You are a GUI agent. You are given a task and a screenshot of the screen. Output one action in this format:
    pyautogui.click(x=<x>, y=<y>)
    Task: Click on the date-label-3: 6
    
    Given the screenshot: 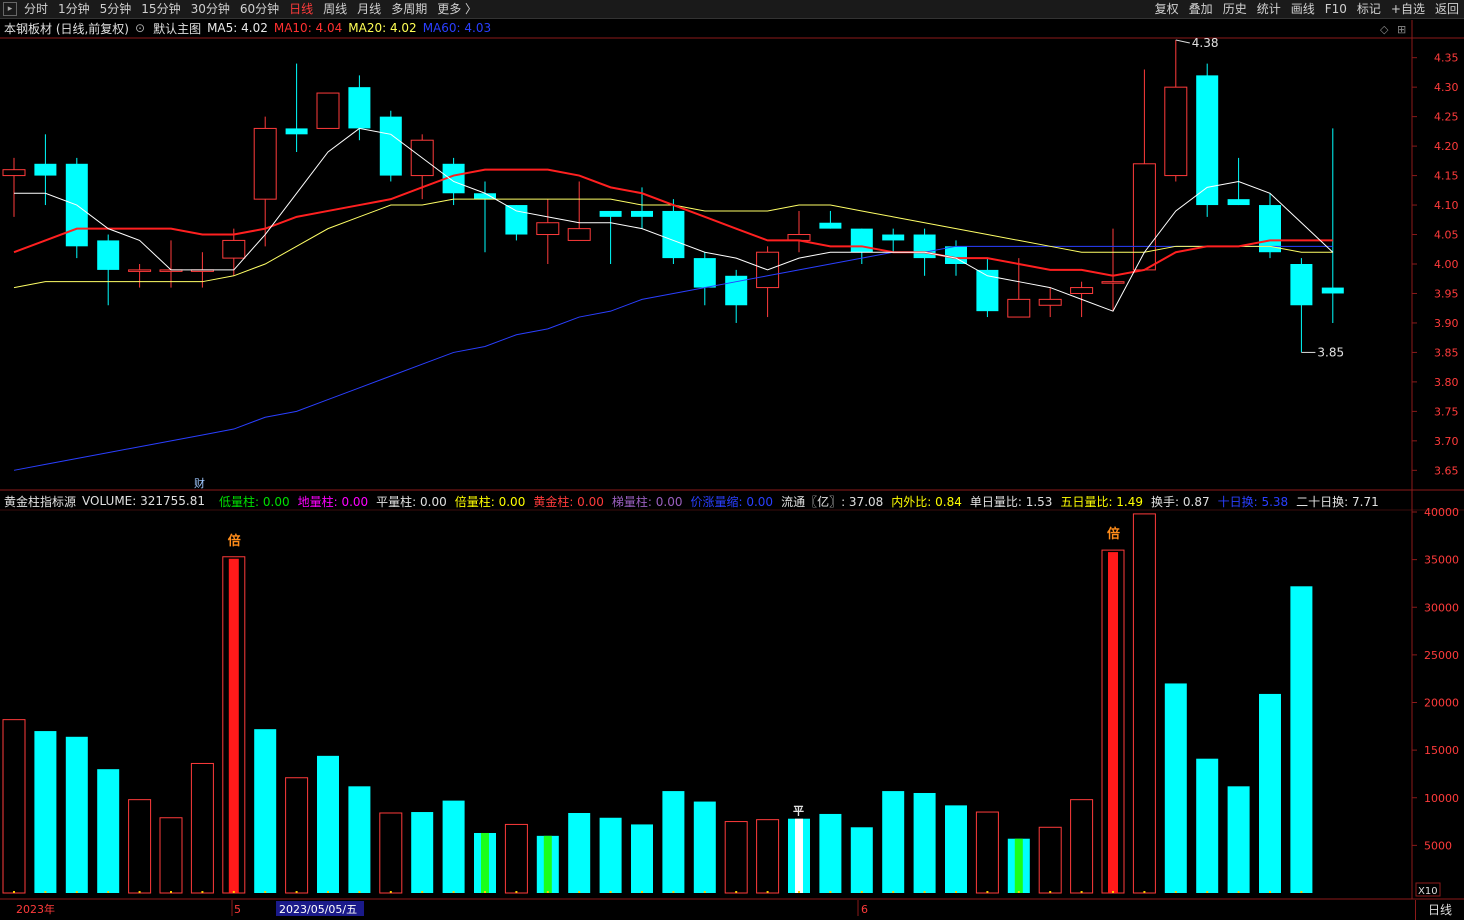 What is the action you would take?
    pyautogui.click(x=864, y=909)
    